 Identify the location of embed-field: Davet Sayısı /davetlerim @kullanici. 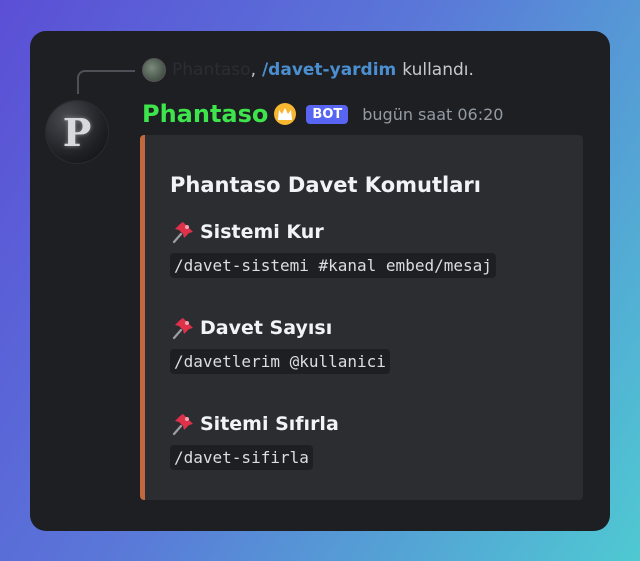
(280, 344).